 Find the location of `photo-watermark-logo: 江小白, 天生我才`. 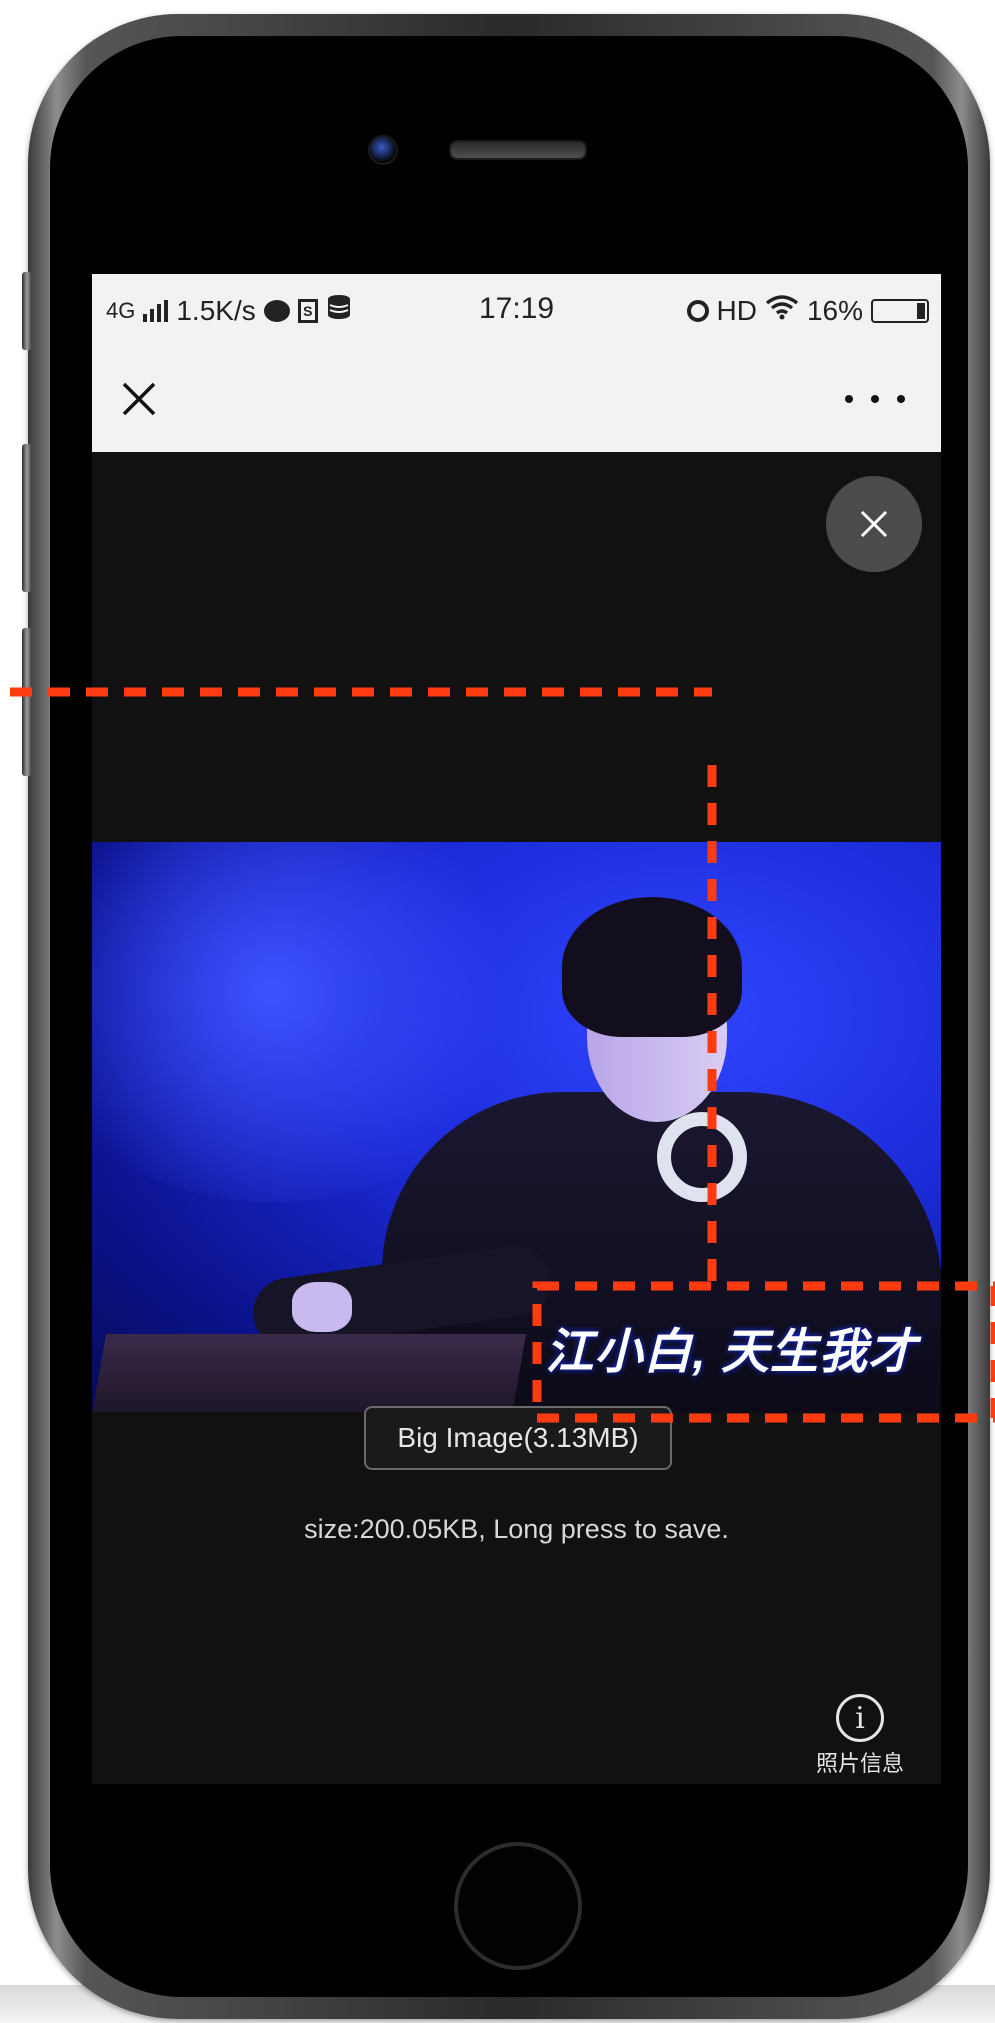

photo-watermark-logo: 江小白, 天生我才 is located at coordinates (731, 1352).